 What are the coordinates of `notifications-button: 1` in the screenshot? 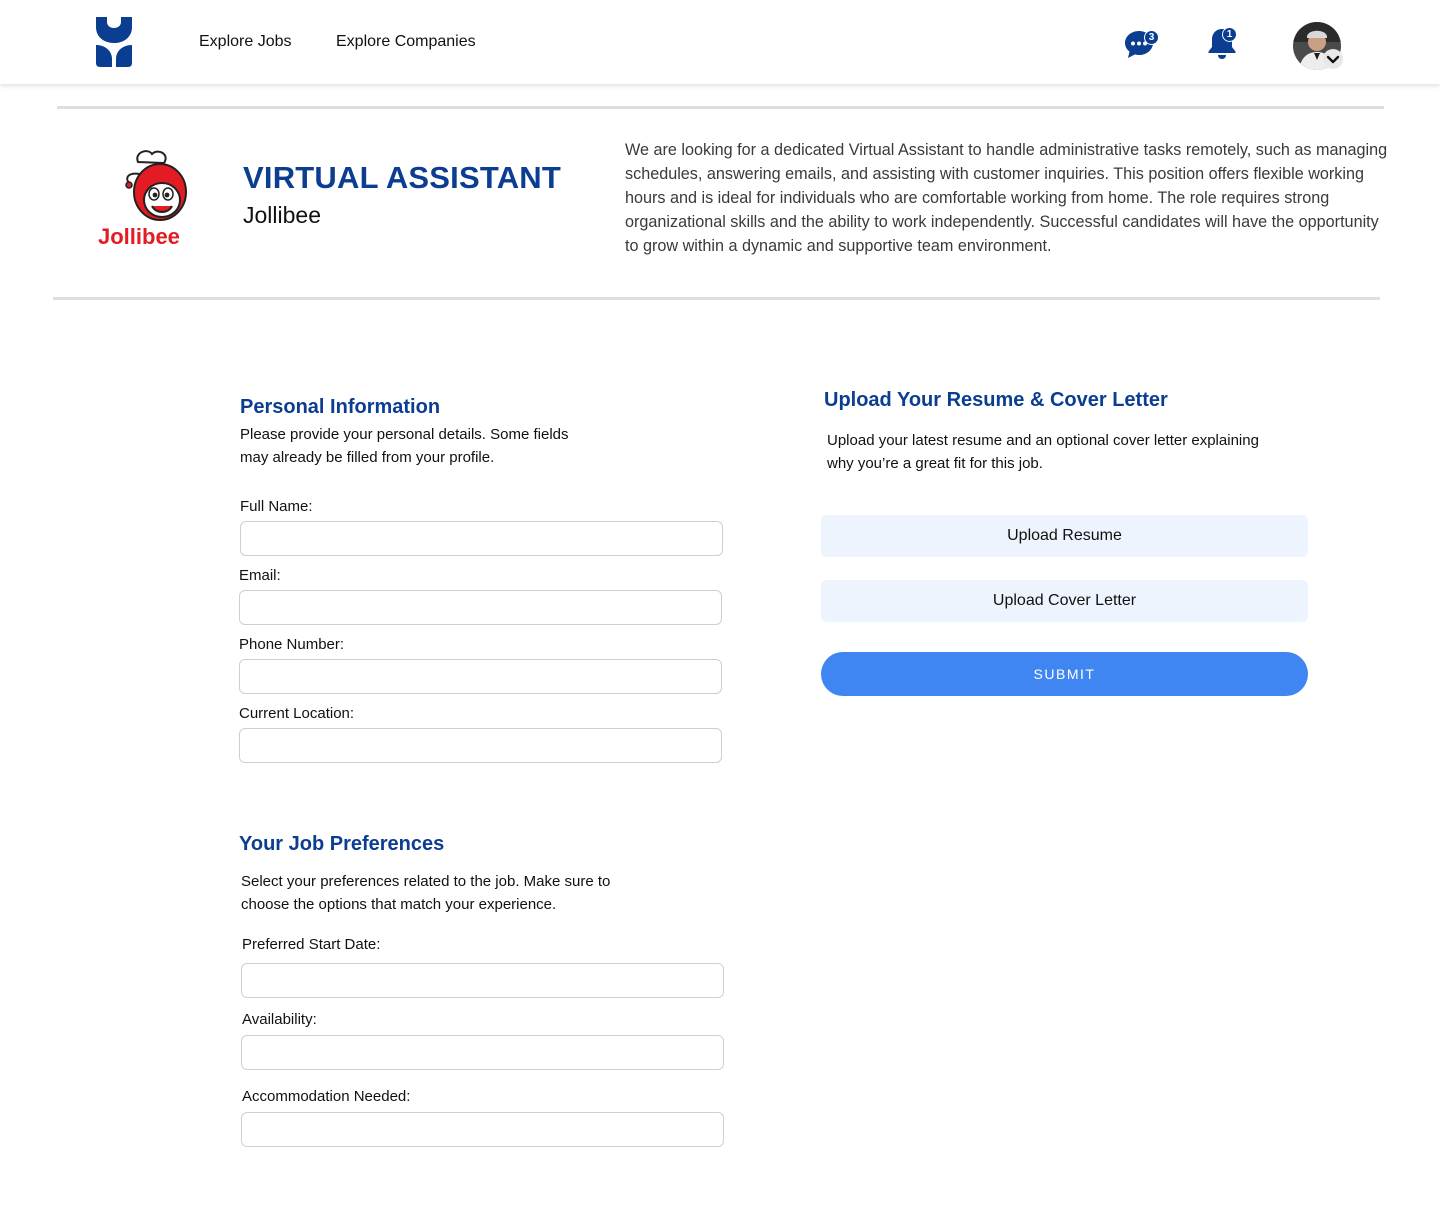 It's located at (1224, 44).